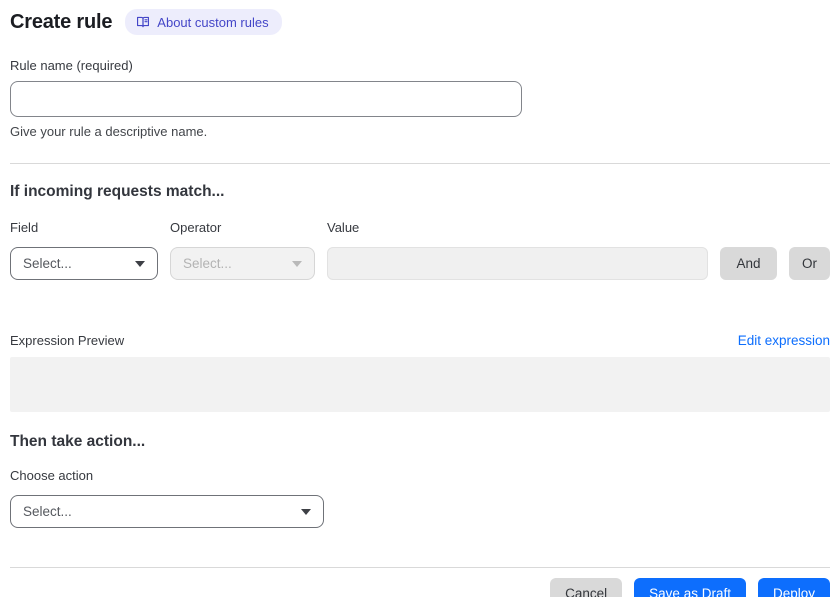 This screenshot has width=839, height=597. What do you see at coordinates (143, 22) in the screenshot?
I see `book-icon` at bounding box center [143, 22].